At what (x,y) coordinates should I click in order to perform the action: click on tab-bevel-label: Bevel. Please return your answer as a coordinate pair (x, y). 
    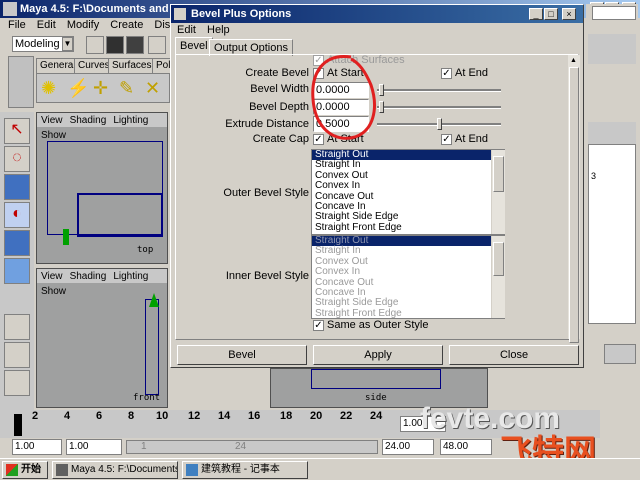
    Looking at the image, I should click on (194, 46).